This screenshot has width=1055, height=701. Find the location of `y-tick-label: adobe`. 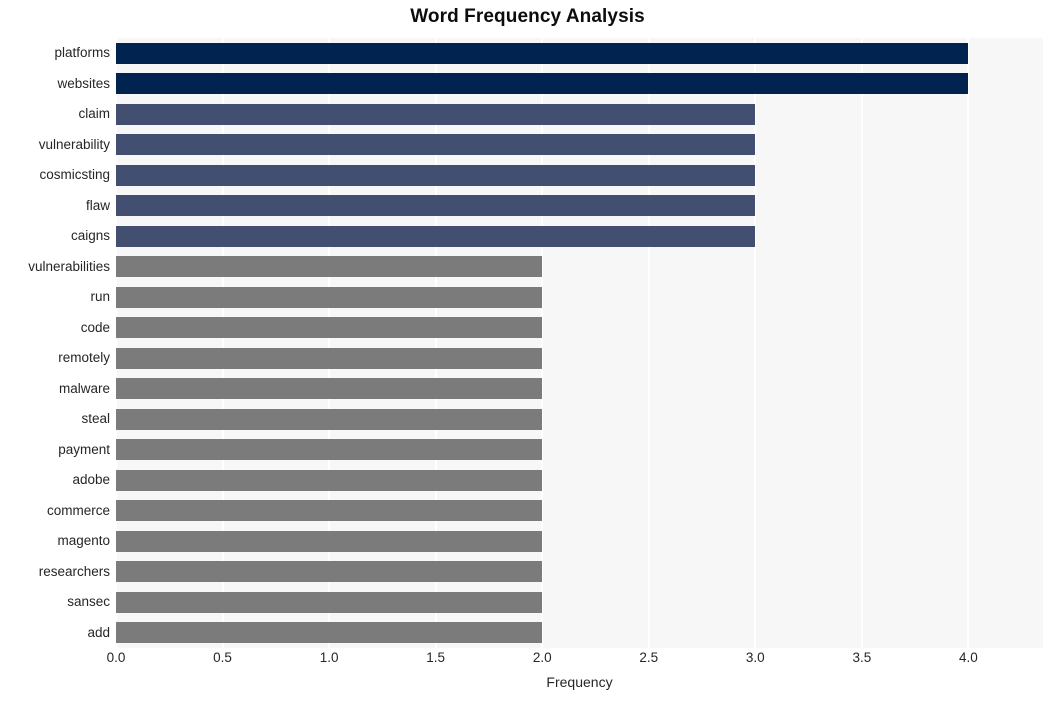

y-tick-label: adobe is located at coordinates (91, 479).